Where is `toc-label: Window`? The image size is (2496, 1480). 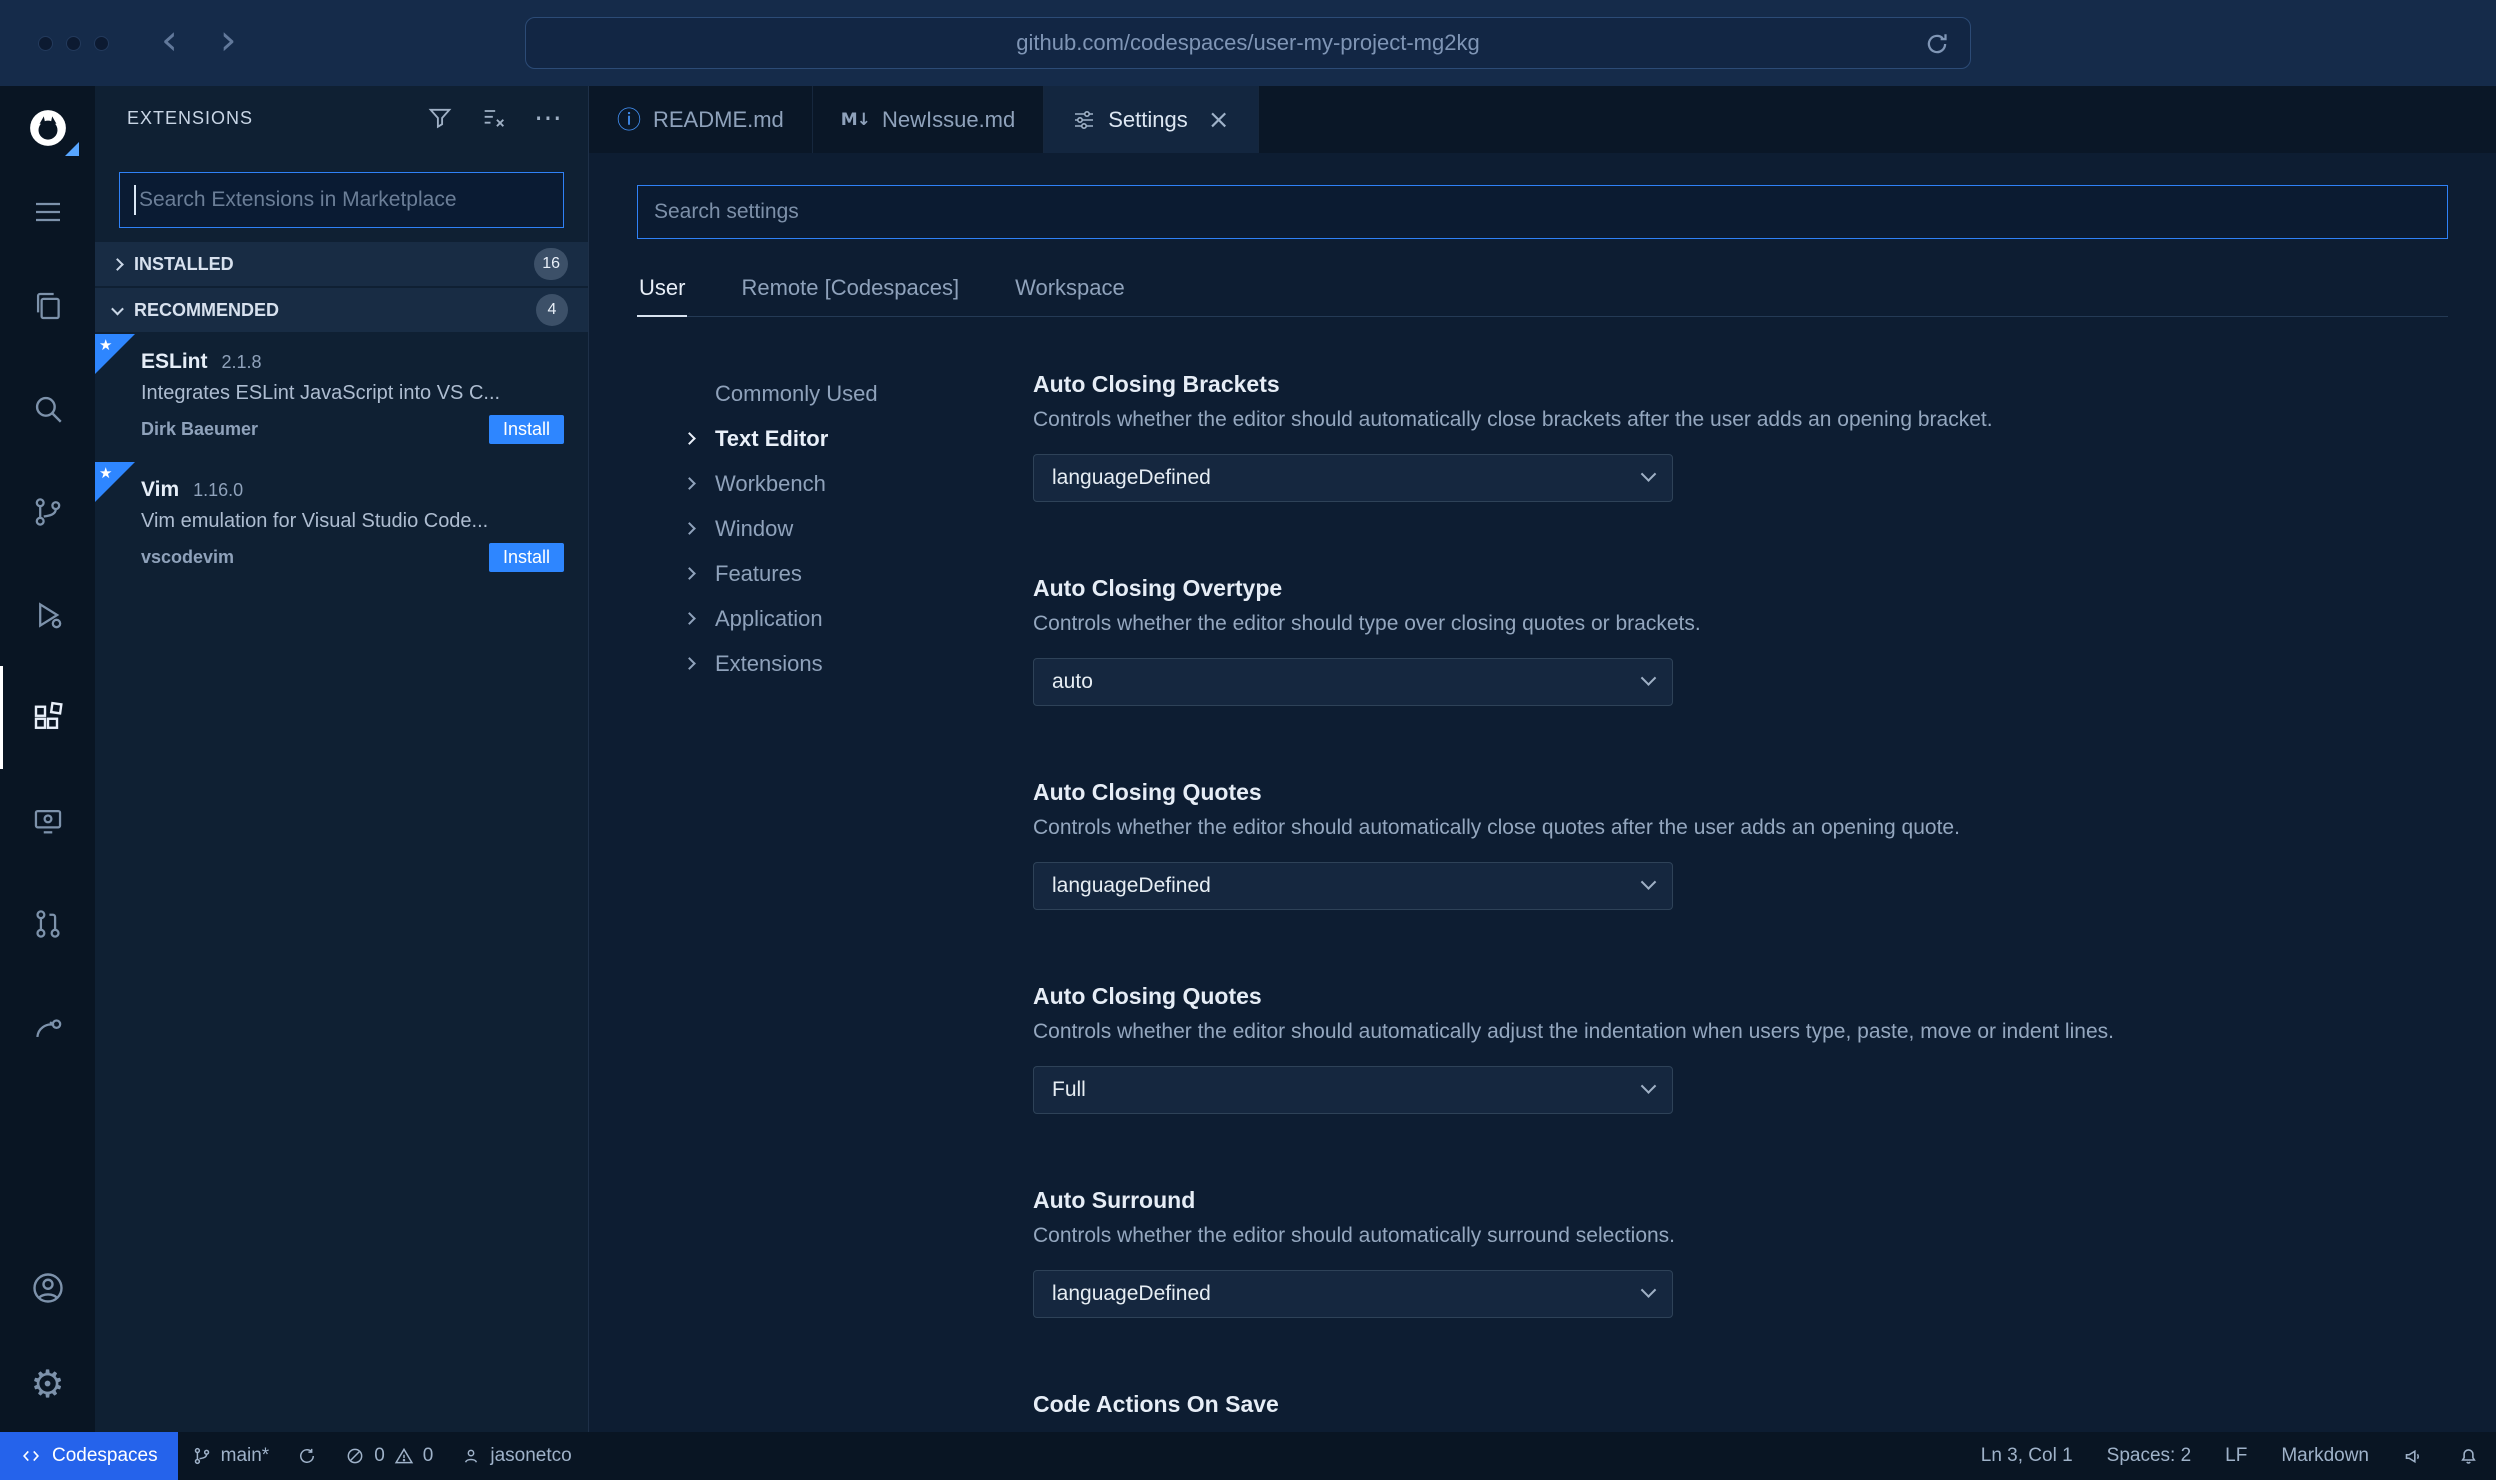 toc-label: Window is located at coordinates (754, 528).